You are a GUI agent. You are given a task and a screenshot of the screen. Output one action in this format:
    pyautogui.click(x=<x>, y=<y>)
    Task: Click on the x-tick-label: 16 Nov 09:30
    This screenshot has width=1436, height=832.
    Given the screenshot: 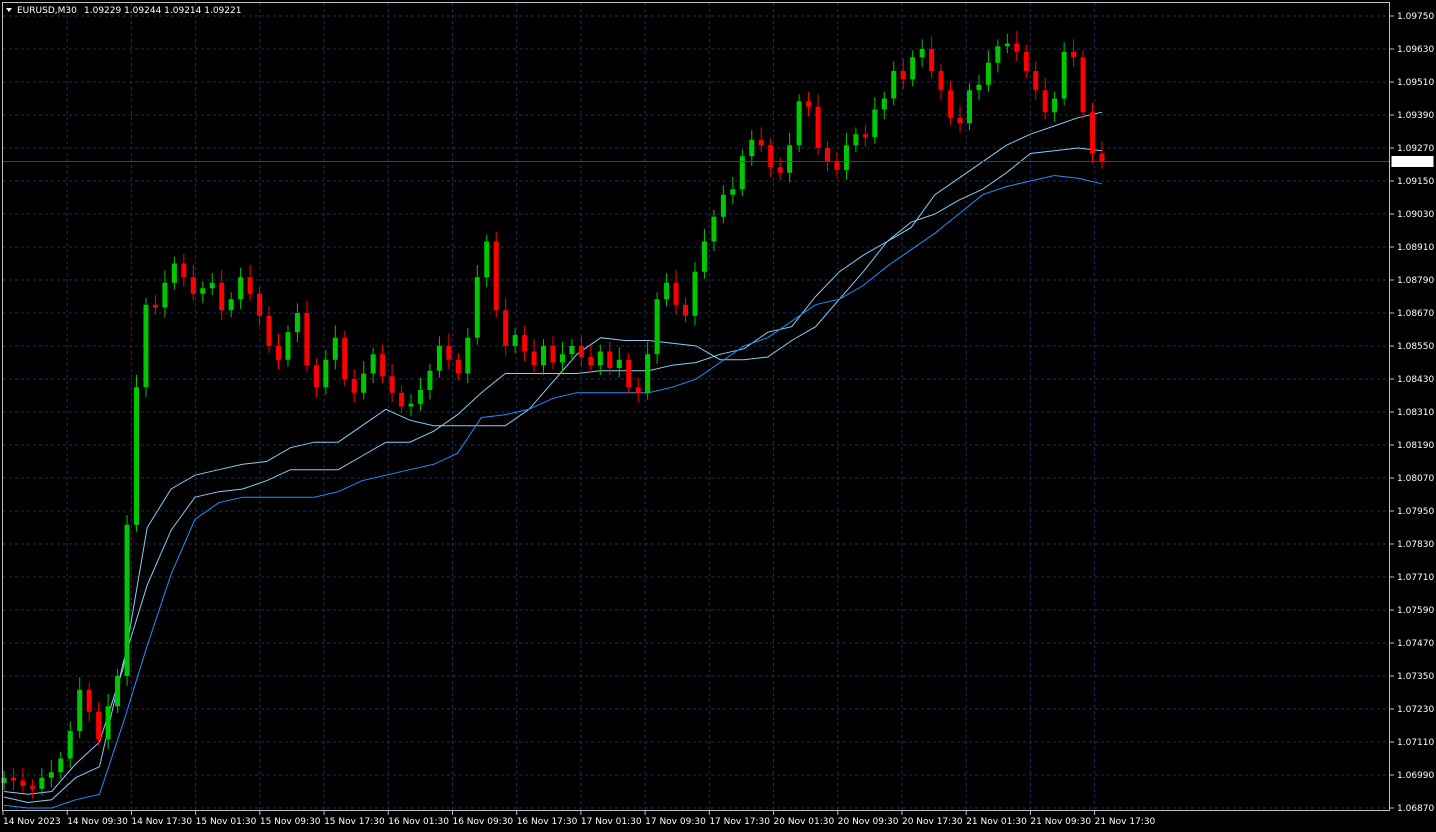 What is the action you would take?
    pyautogui.click(x=482, y=822)
    